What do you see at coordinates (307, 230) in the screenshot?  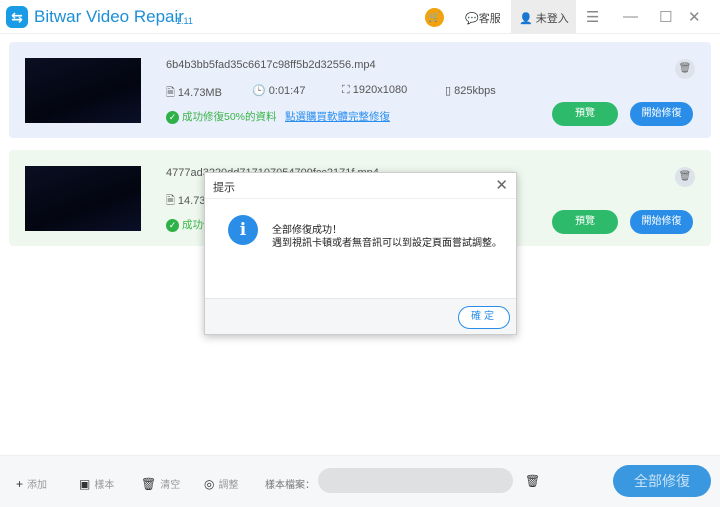 I see `message-line-1: 全部修復成功！` at bounding box center [307, 230].